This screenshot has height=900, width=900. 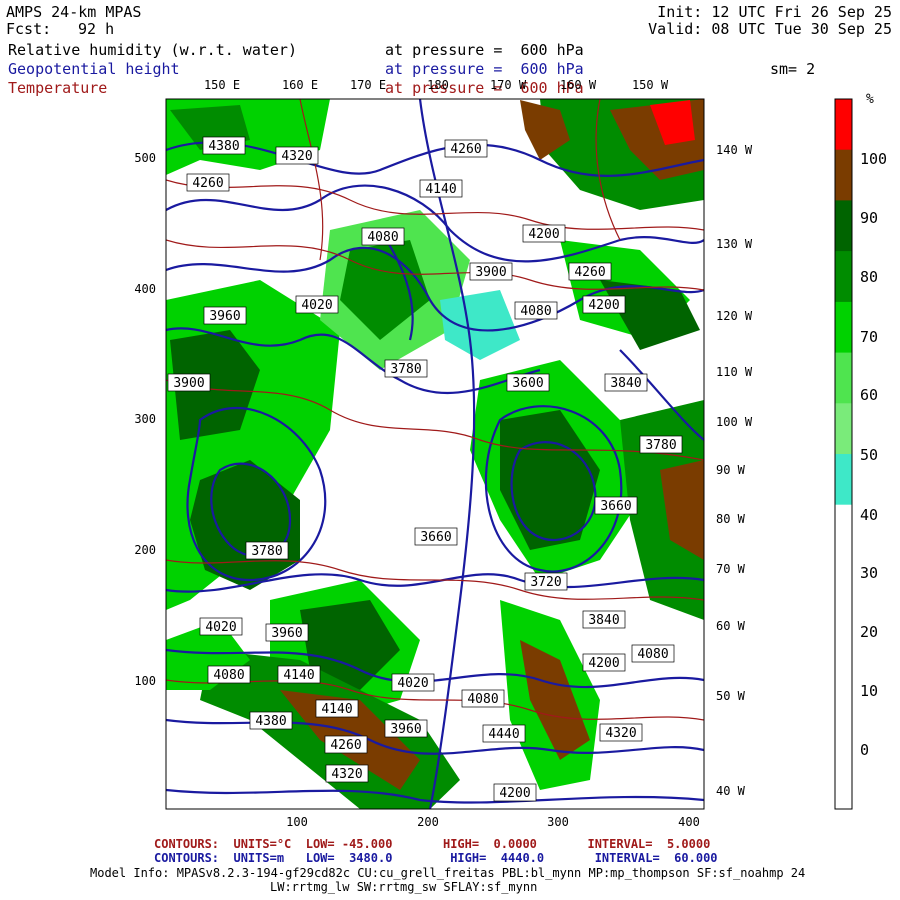 What do you see at coordinates (224, 145) in the screenshot?
I see `height-label: 4380` at bounding box center [224, 145].